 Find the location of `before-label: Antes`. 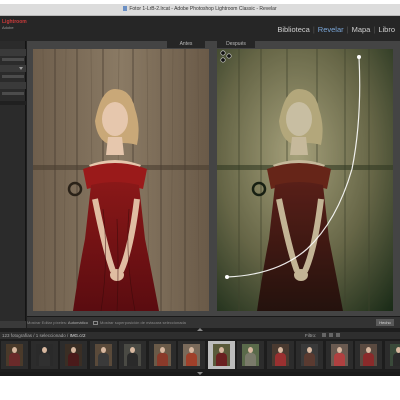

before-label: Antes is located at coordinates (186, 44).